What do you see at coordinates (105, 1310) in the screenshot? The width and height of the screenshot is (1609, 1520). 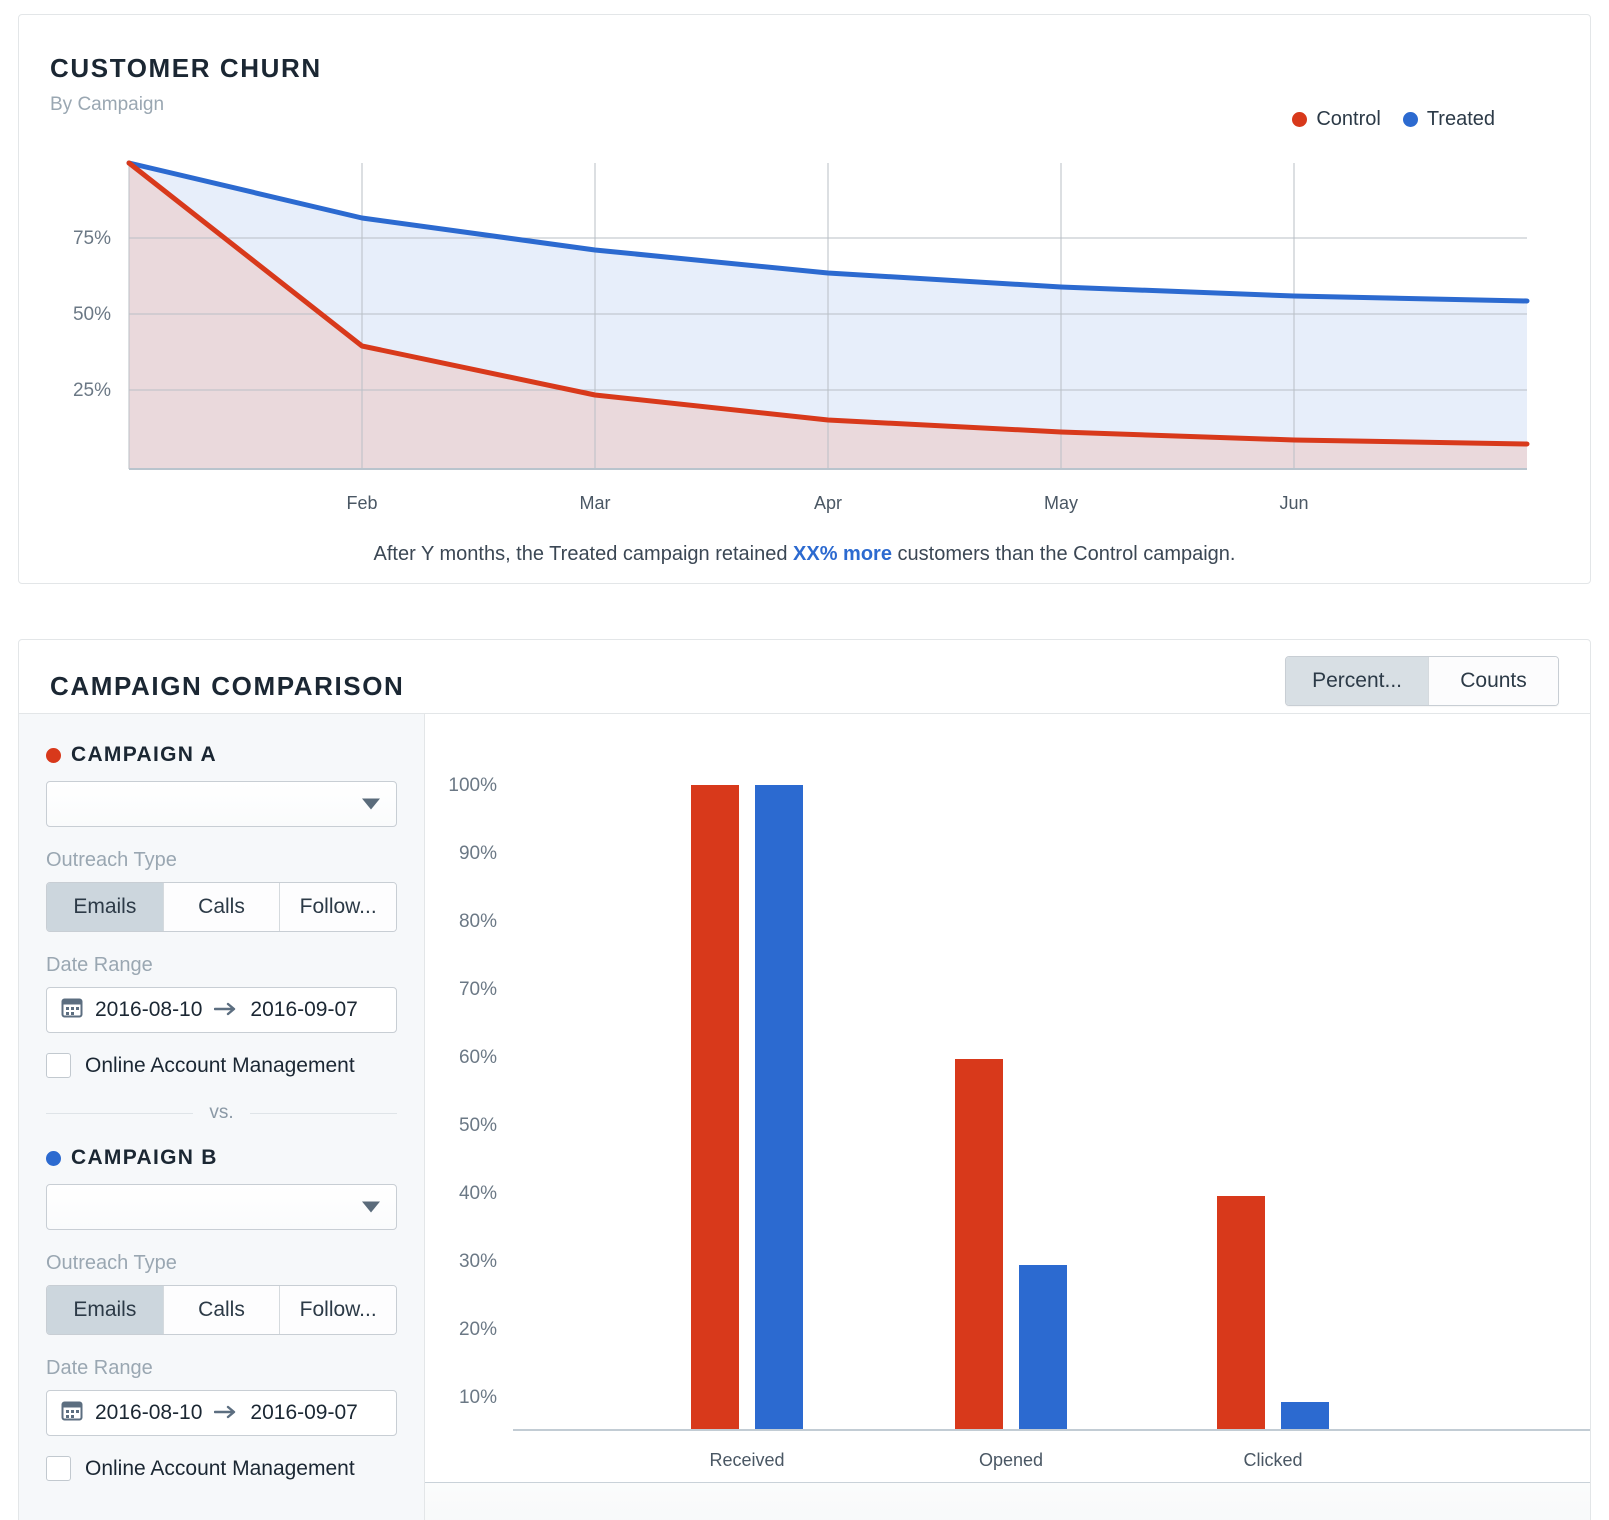 I see `campaign-b-outreach-emails: Emails` at bounding box center [105, 1310].